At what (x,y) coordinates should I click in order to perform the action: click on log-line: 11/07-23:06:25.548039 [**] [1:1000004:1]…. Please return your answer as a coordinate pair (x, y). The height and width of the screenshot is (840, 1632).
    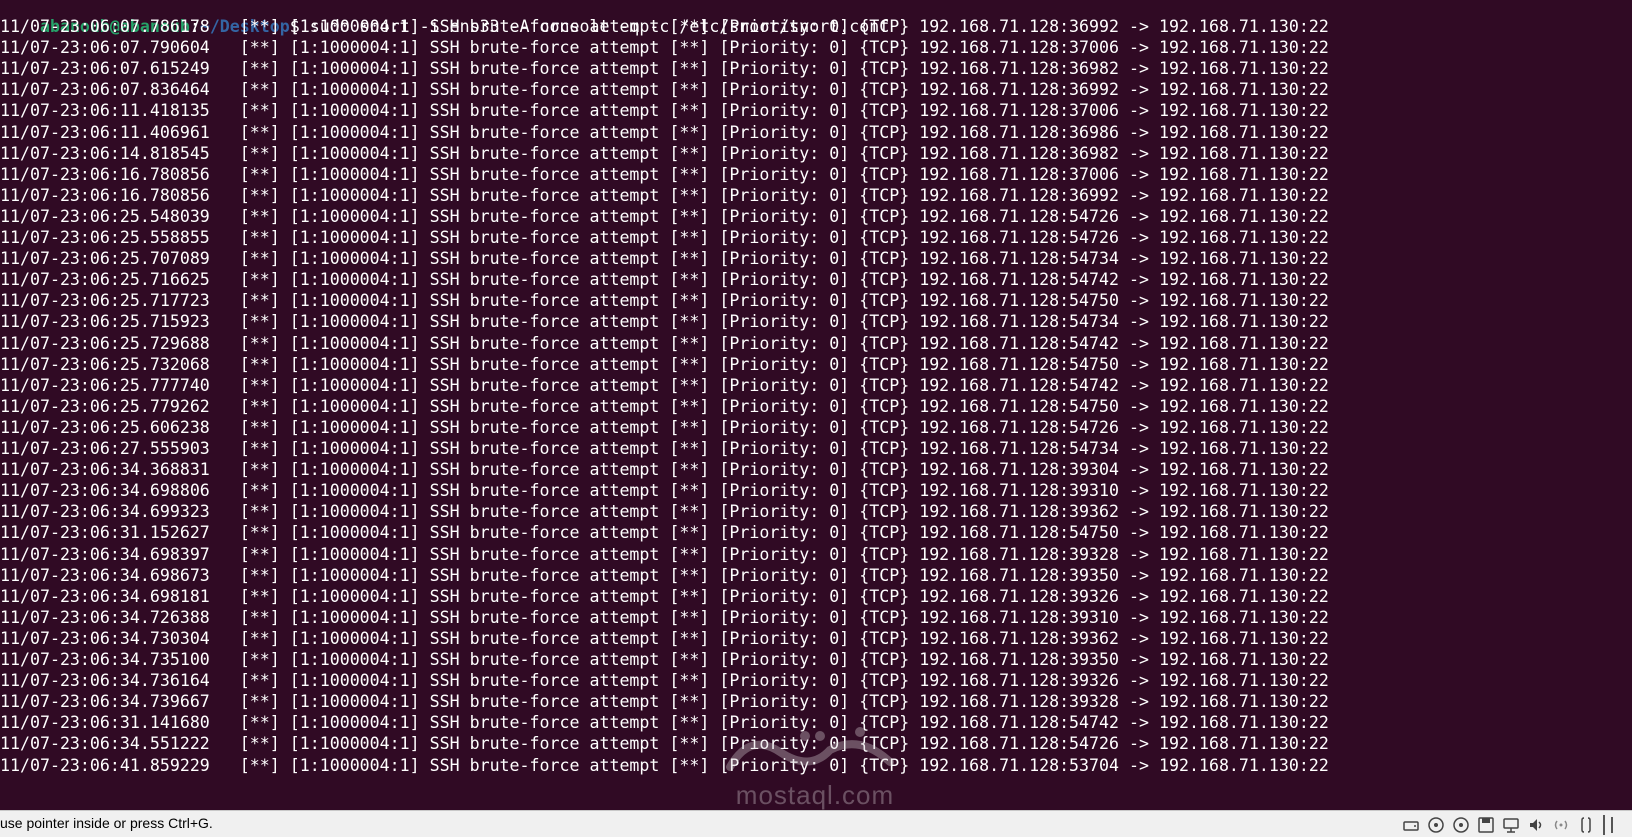
    Looking at the image, I should click on (664, 217).